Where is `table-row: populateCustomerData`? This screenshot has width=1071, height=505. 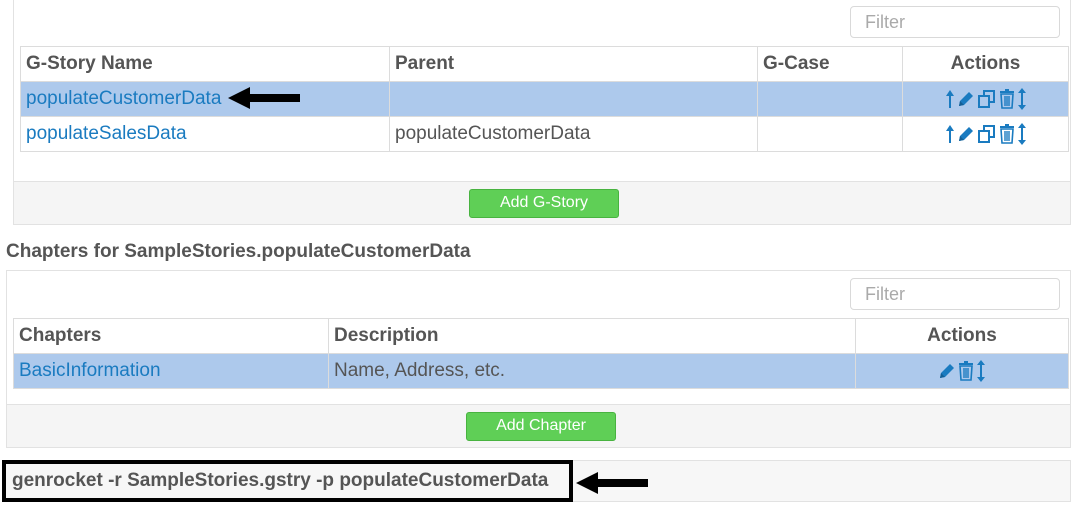 table-row: populateCustomerData is located at coordinates (544, 99).